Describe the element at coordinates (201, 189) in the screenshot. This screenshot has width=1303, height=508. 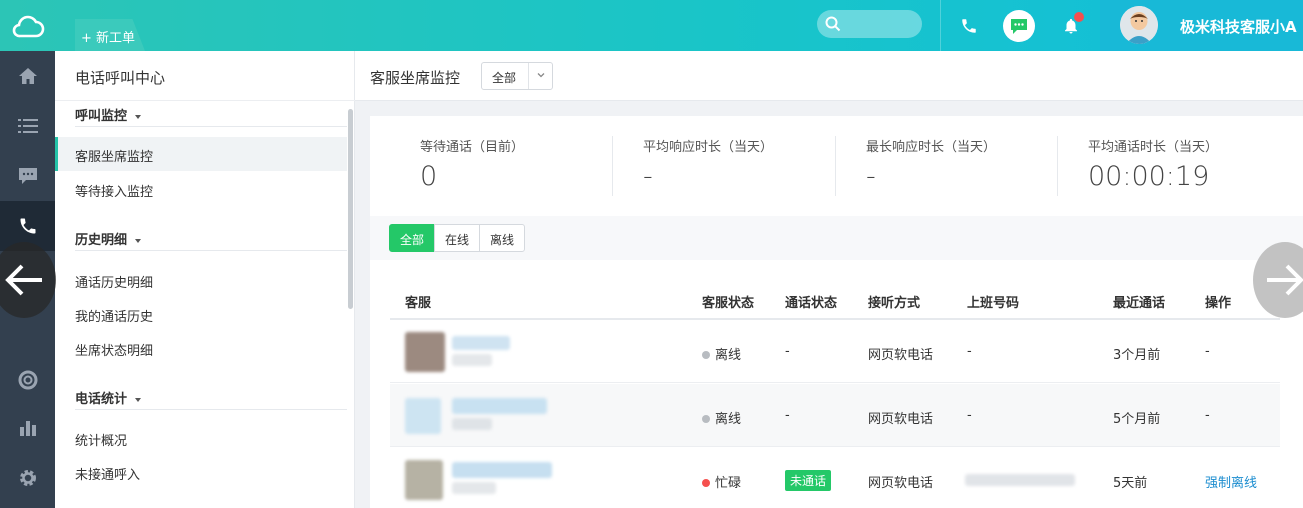
I see `sidebar-item-queue-monitor: 等待接入监控` at that location.